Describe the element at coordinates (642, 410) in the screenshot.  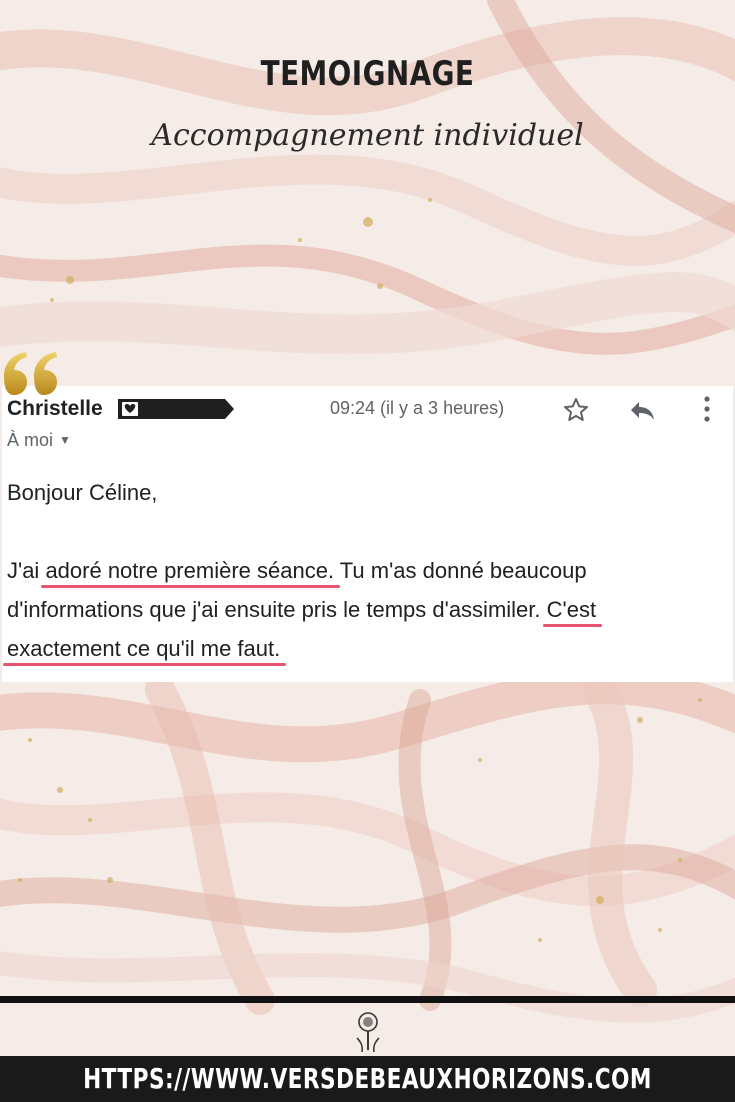
I see `reply-icon` at that location.